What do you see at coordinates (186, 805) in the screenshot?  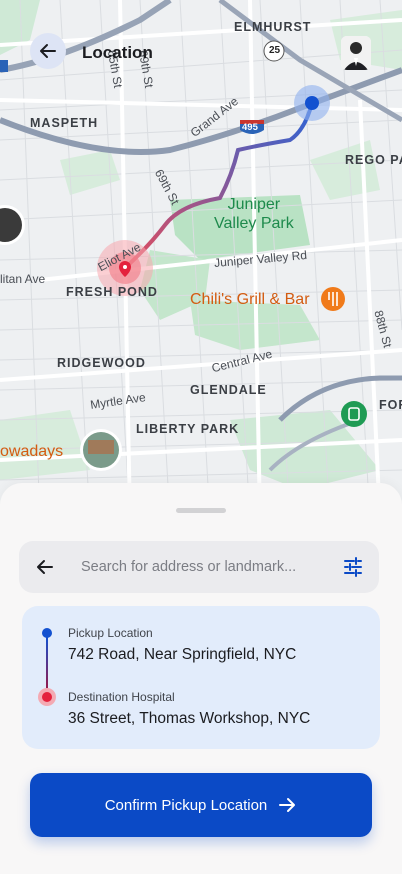 I see `confirm-pickup-label: Confirm Pickup Location` at bounding box center [186, 805].